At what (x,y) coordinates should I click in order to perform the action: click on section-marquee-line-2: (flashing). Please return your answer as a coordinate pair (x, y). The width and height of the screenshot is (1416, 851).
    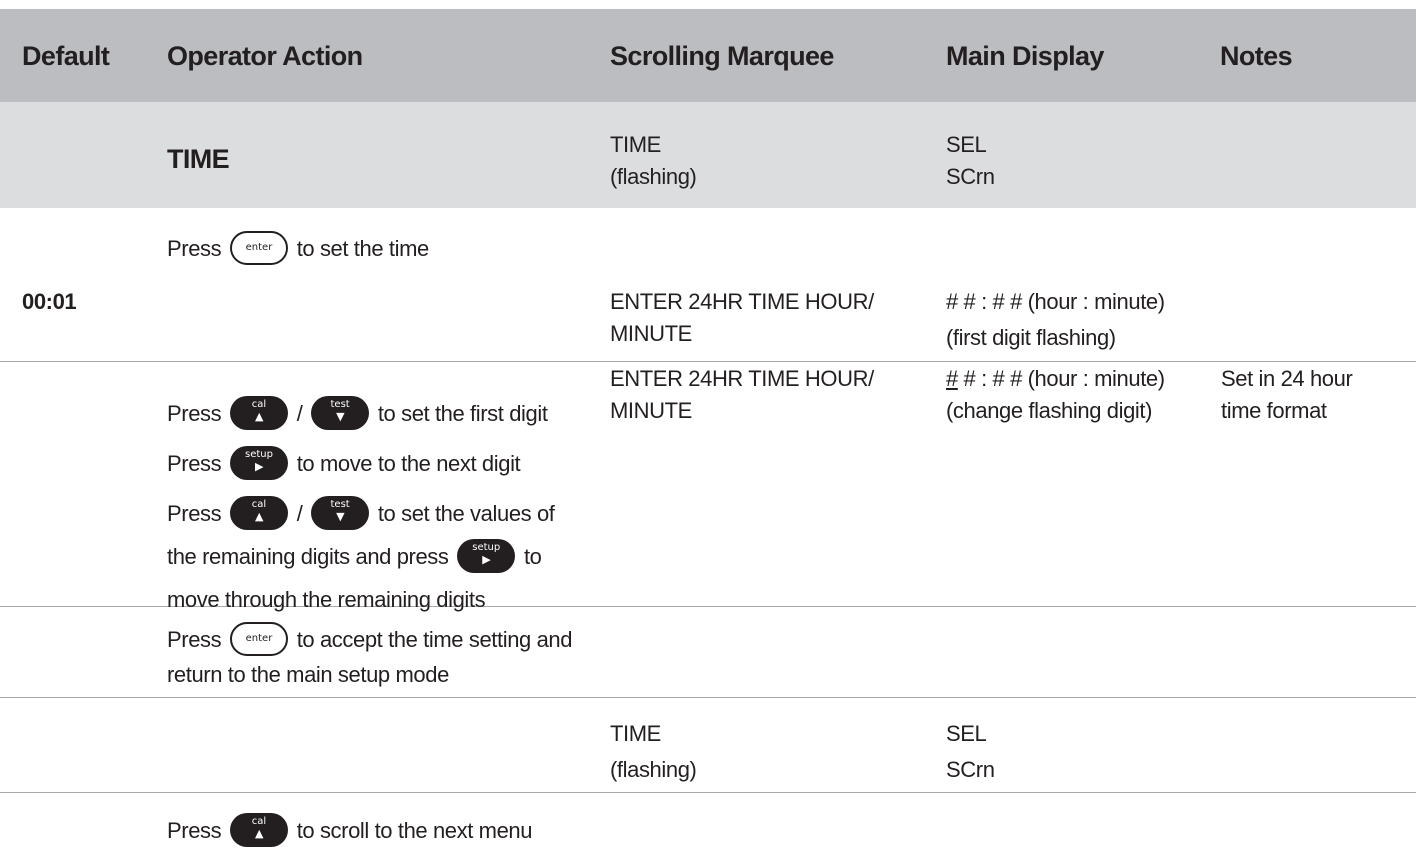
    Looking at the image, I should click on (653, 176).